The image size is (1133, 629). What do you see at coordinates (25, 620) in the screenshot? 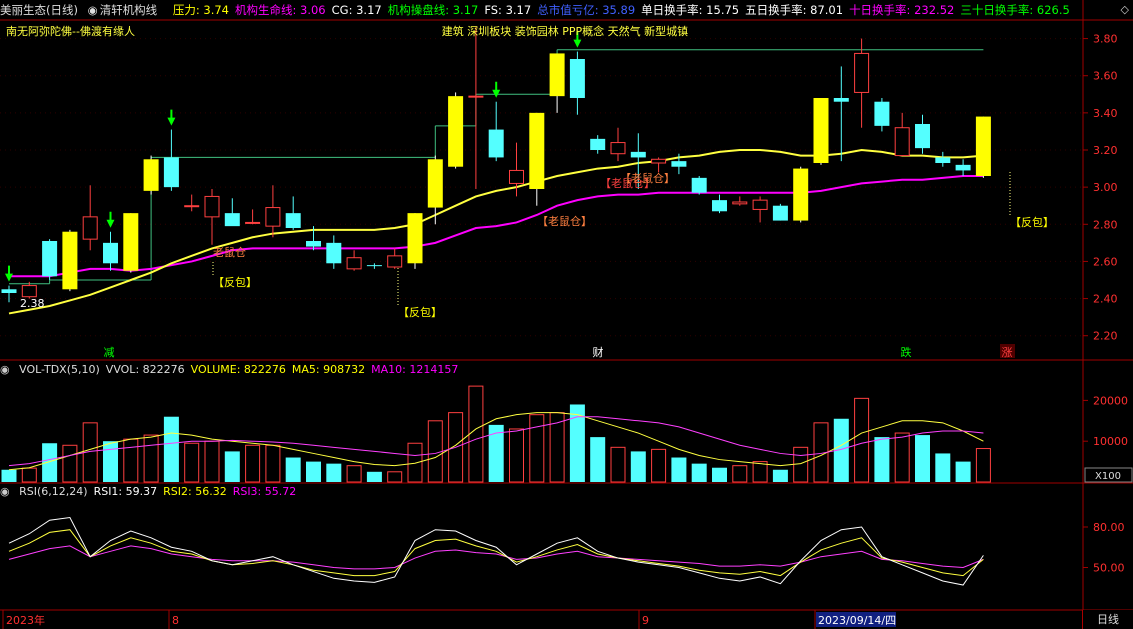
I see `time-axis-label: 2023年` at bounding box center [25, 620].